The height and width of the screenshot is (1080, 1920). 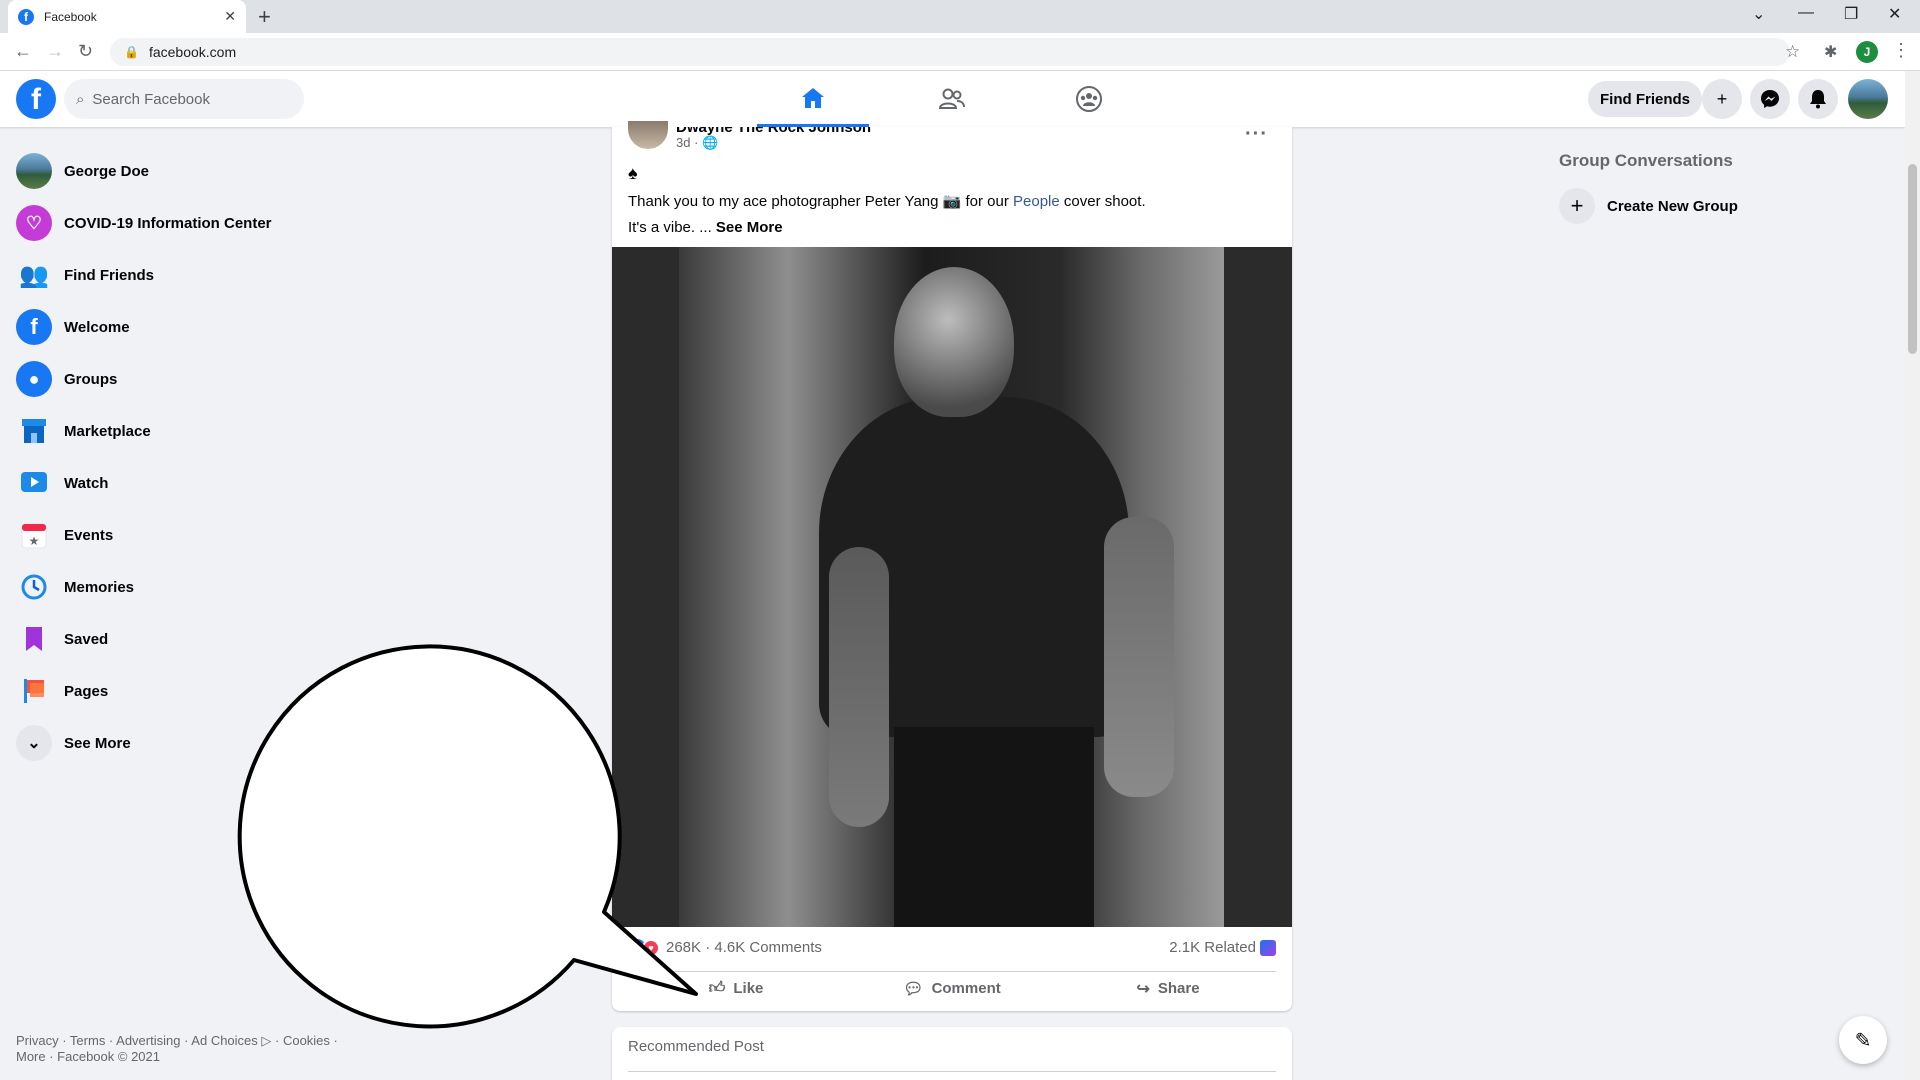 What do you see at coordinates (181, 1057) in the screenshot?
I see `footer-line-2: More · Facebook © 2021` at bounding box center [181, 1057].